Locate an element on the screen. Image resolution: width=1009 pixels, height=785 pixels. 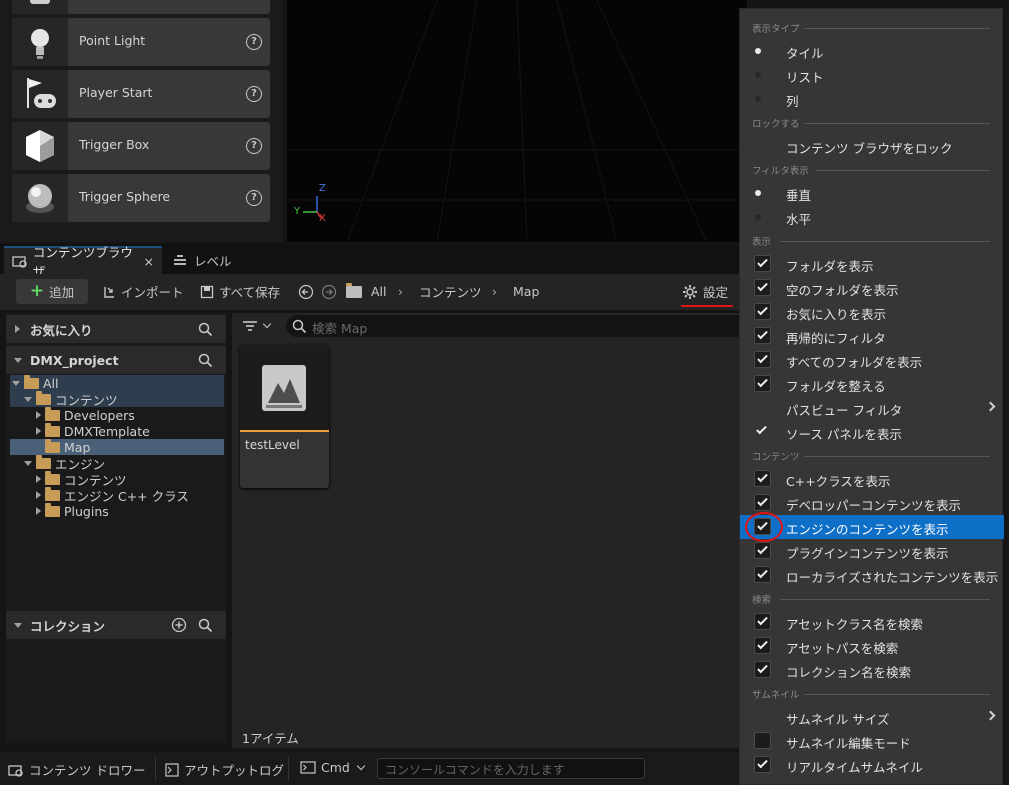
menu-label: 空のフォルダを表示 is located at coordinates (842, 290).